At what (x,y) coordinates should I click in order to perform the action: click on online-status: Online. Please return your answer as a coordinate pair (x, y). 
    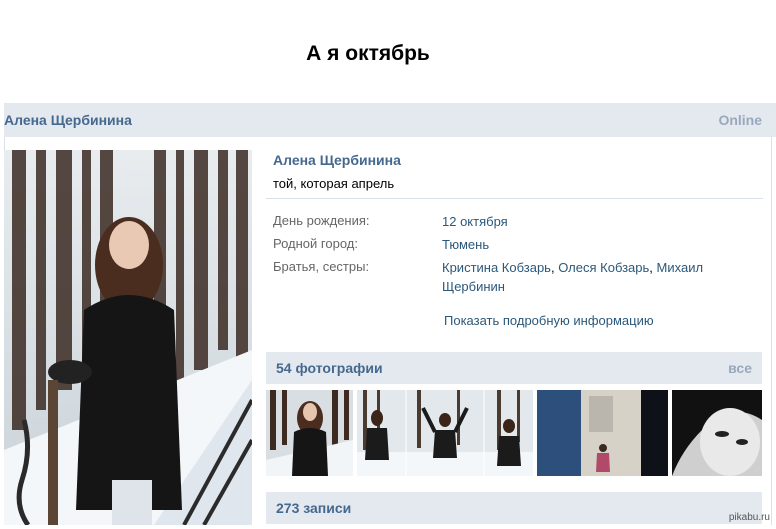
    Looking at the image, I should click on (740, 120).